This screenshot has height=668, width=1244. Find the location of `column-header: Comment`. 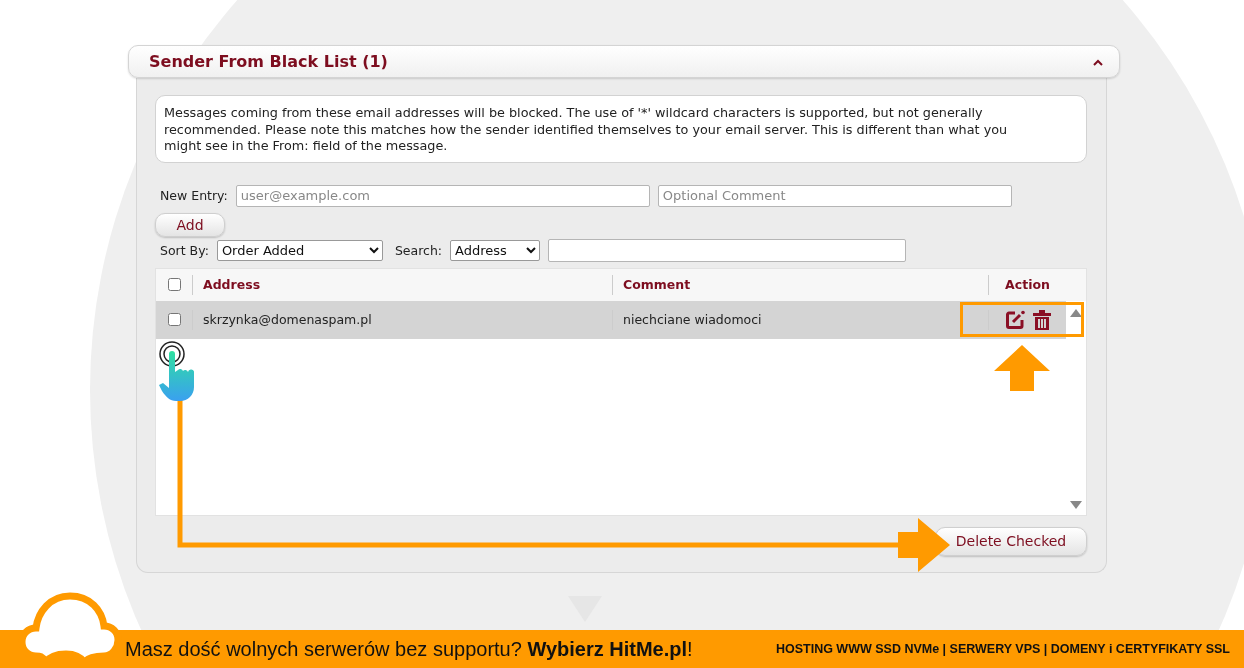

column-header: Comment is located at coordinates (800, 284).